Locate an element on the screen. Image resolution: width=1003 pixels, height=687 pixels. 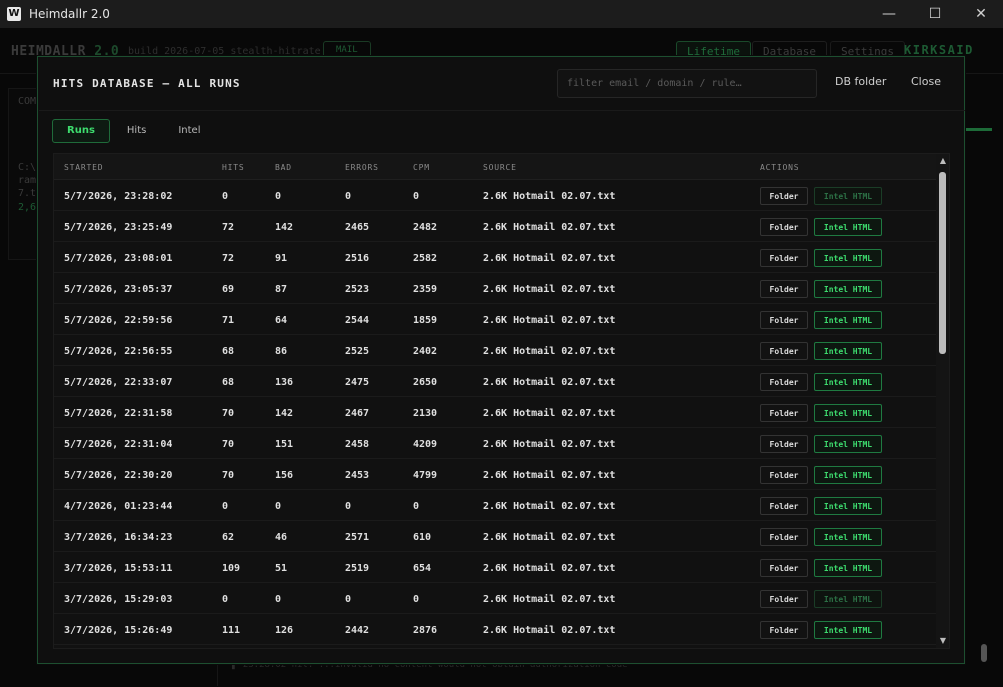
cell-cpm: 2582 is located at coordinates (425, 258).